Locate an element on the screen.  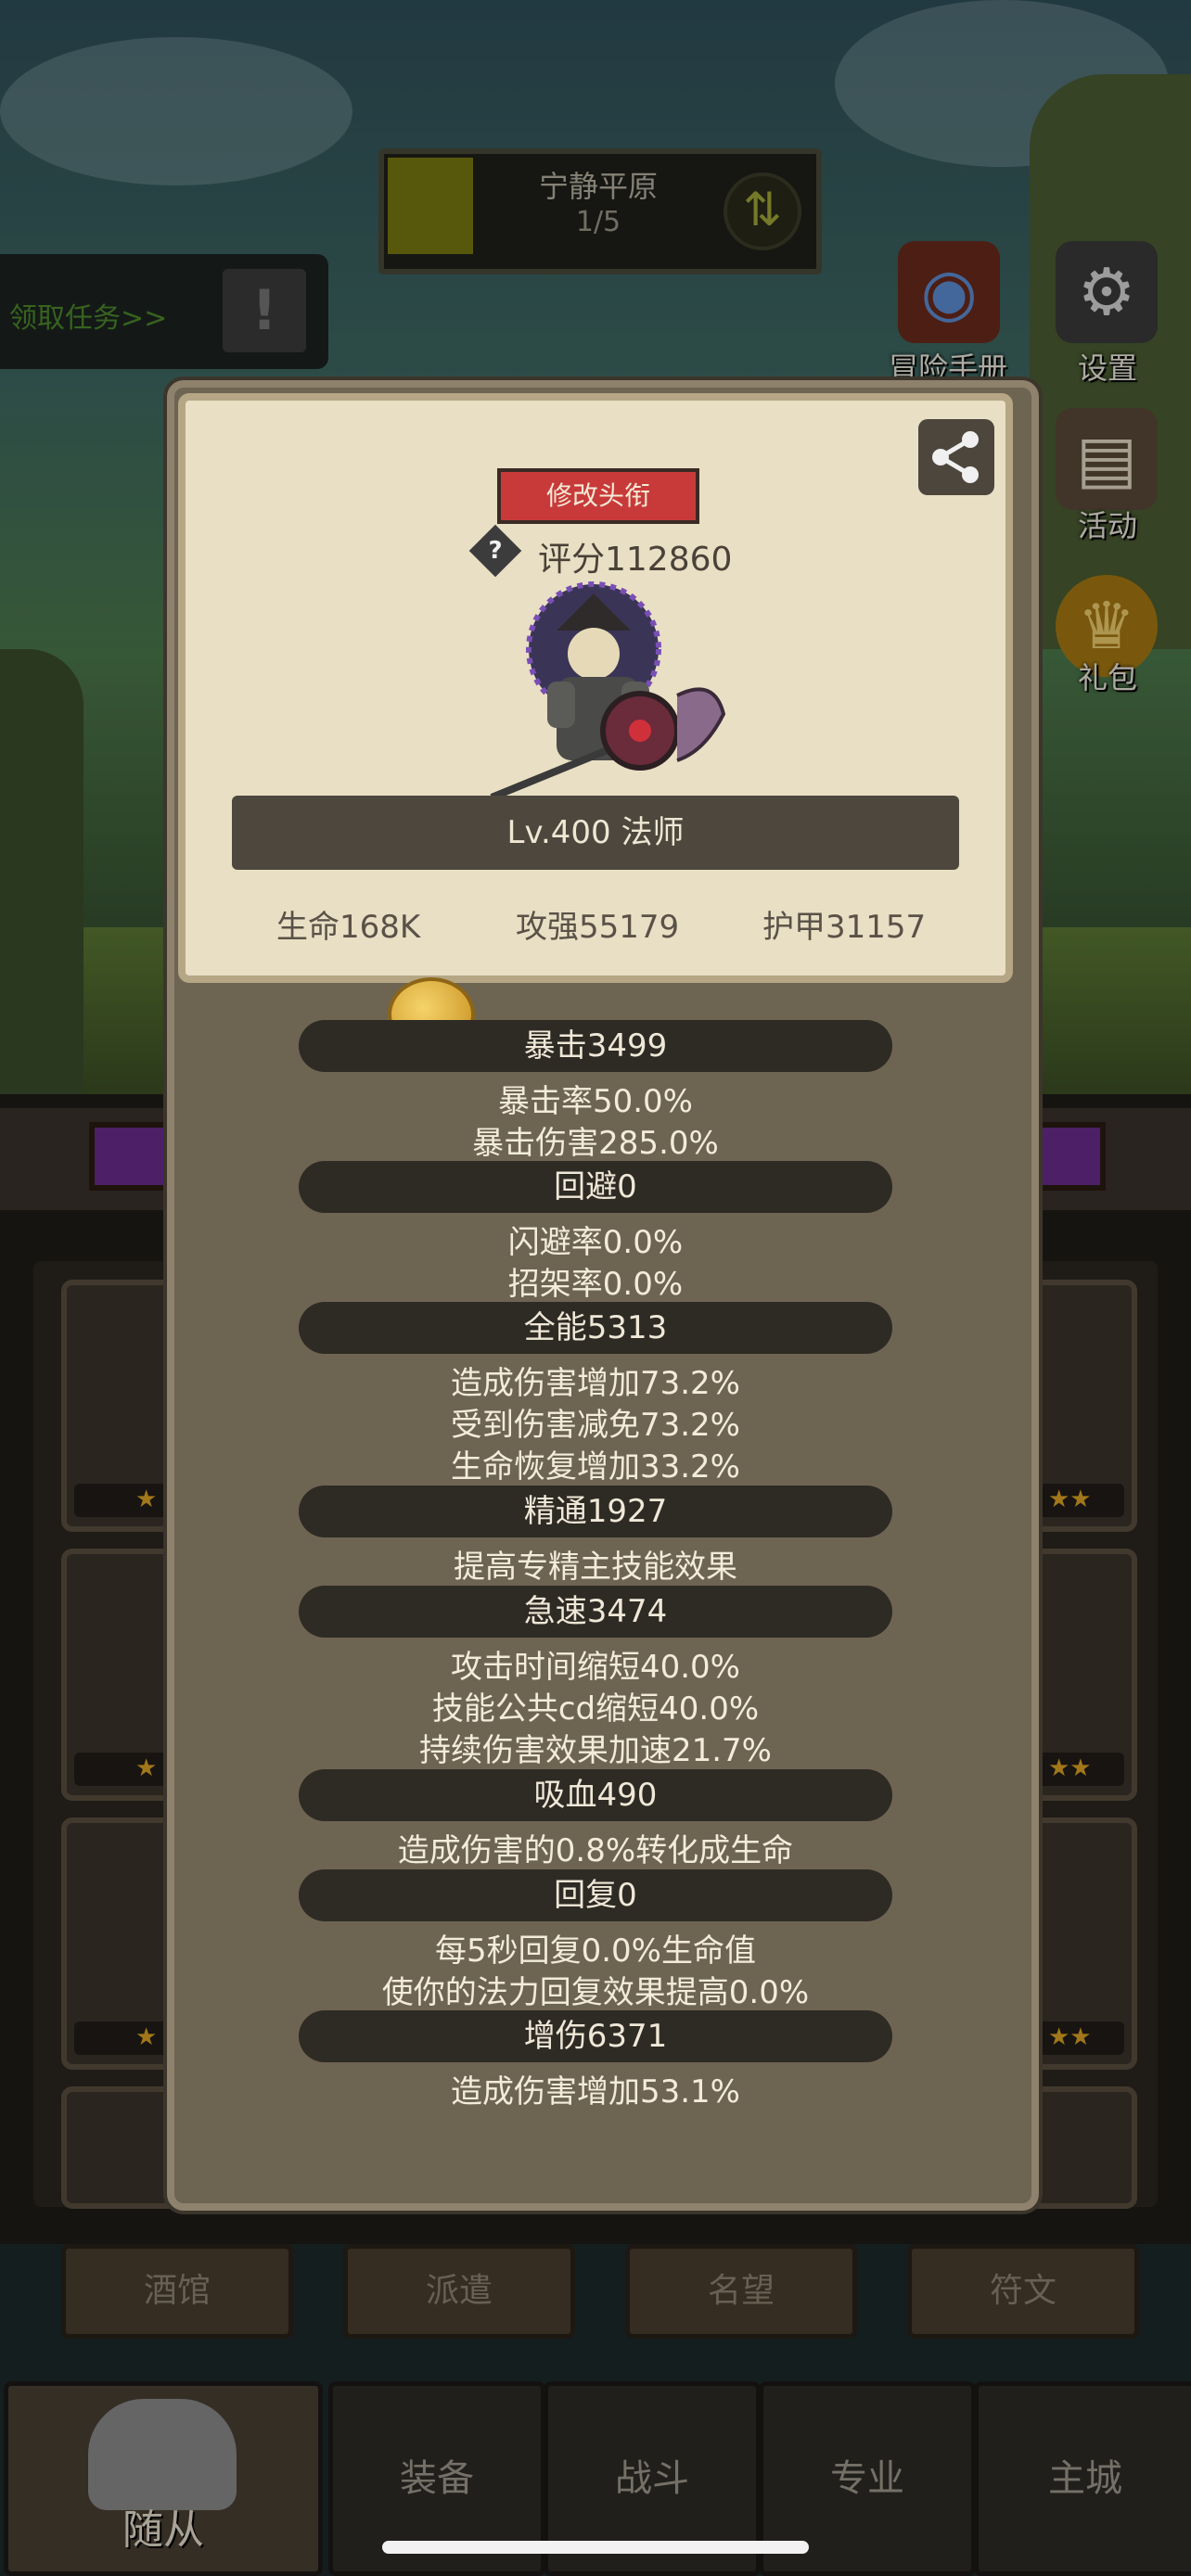
stat-category-title: 急速3474 is located at coordinates (595, 1612).